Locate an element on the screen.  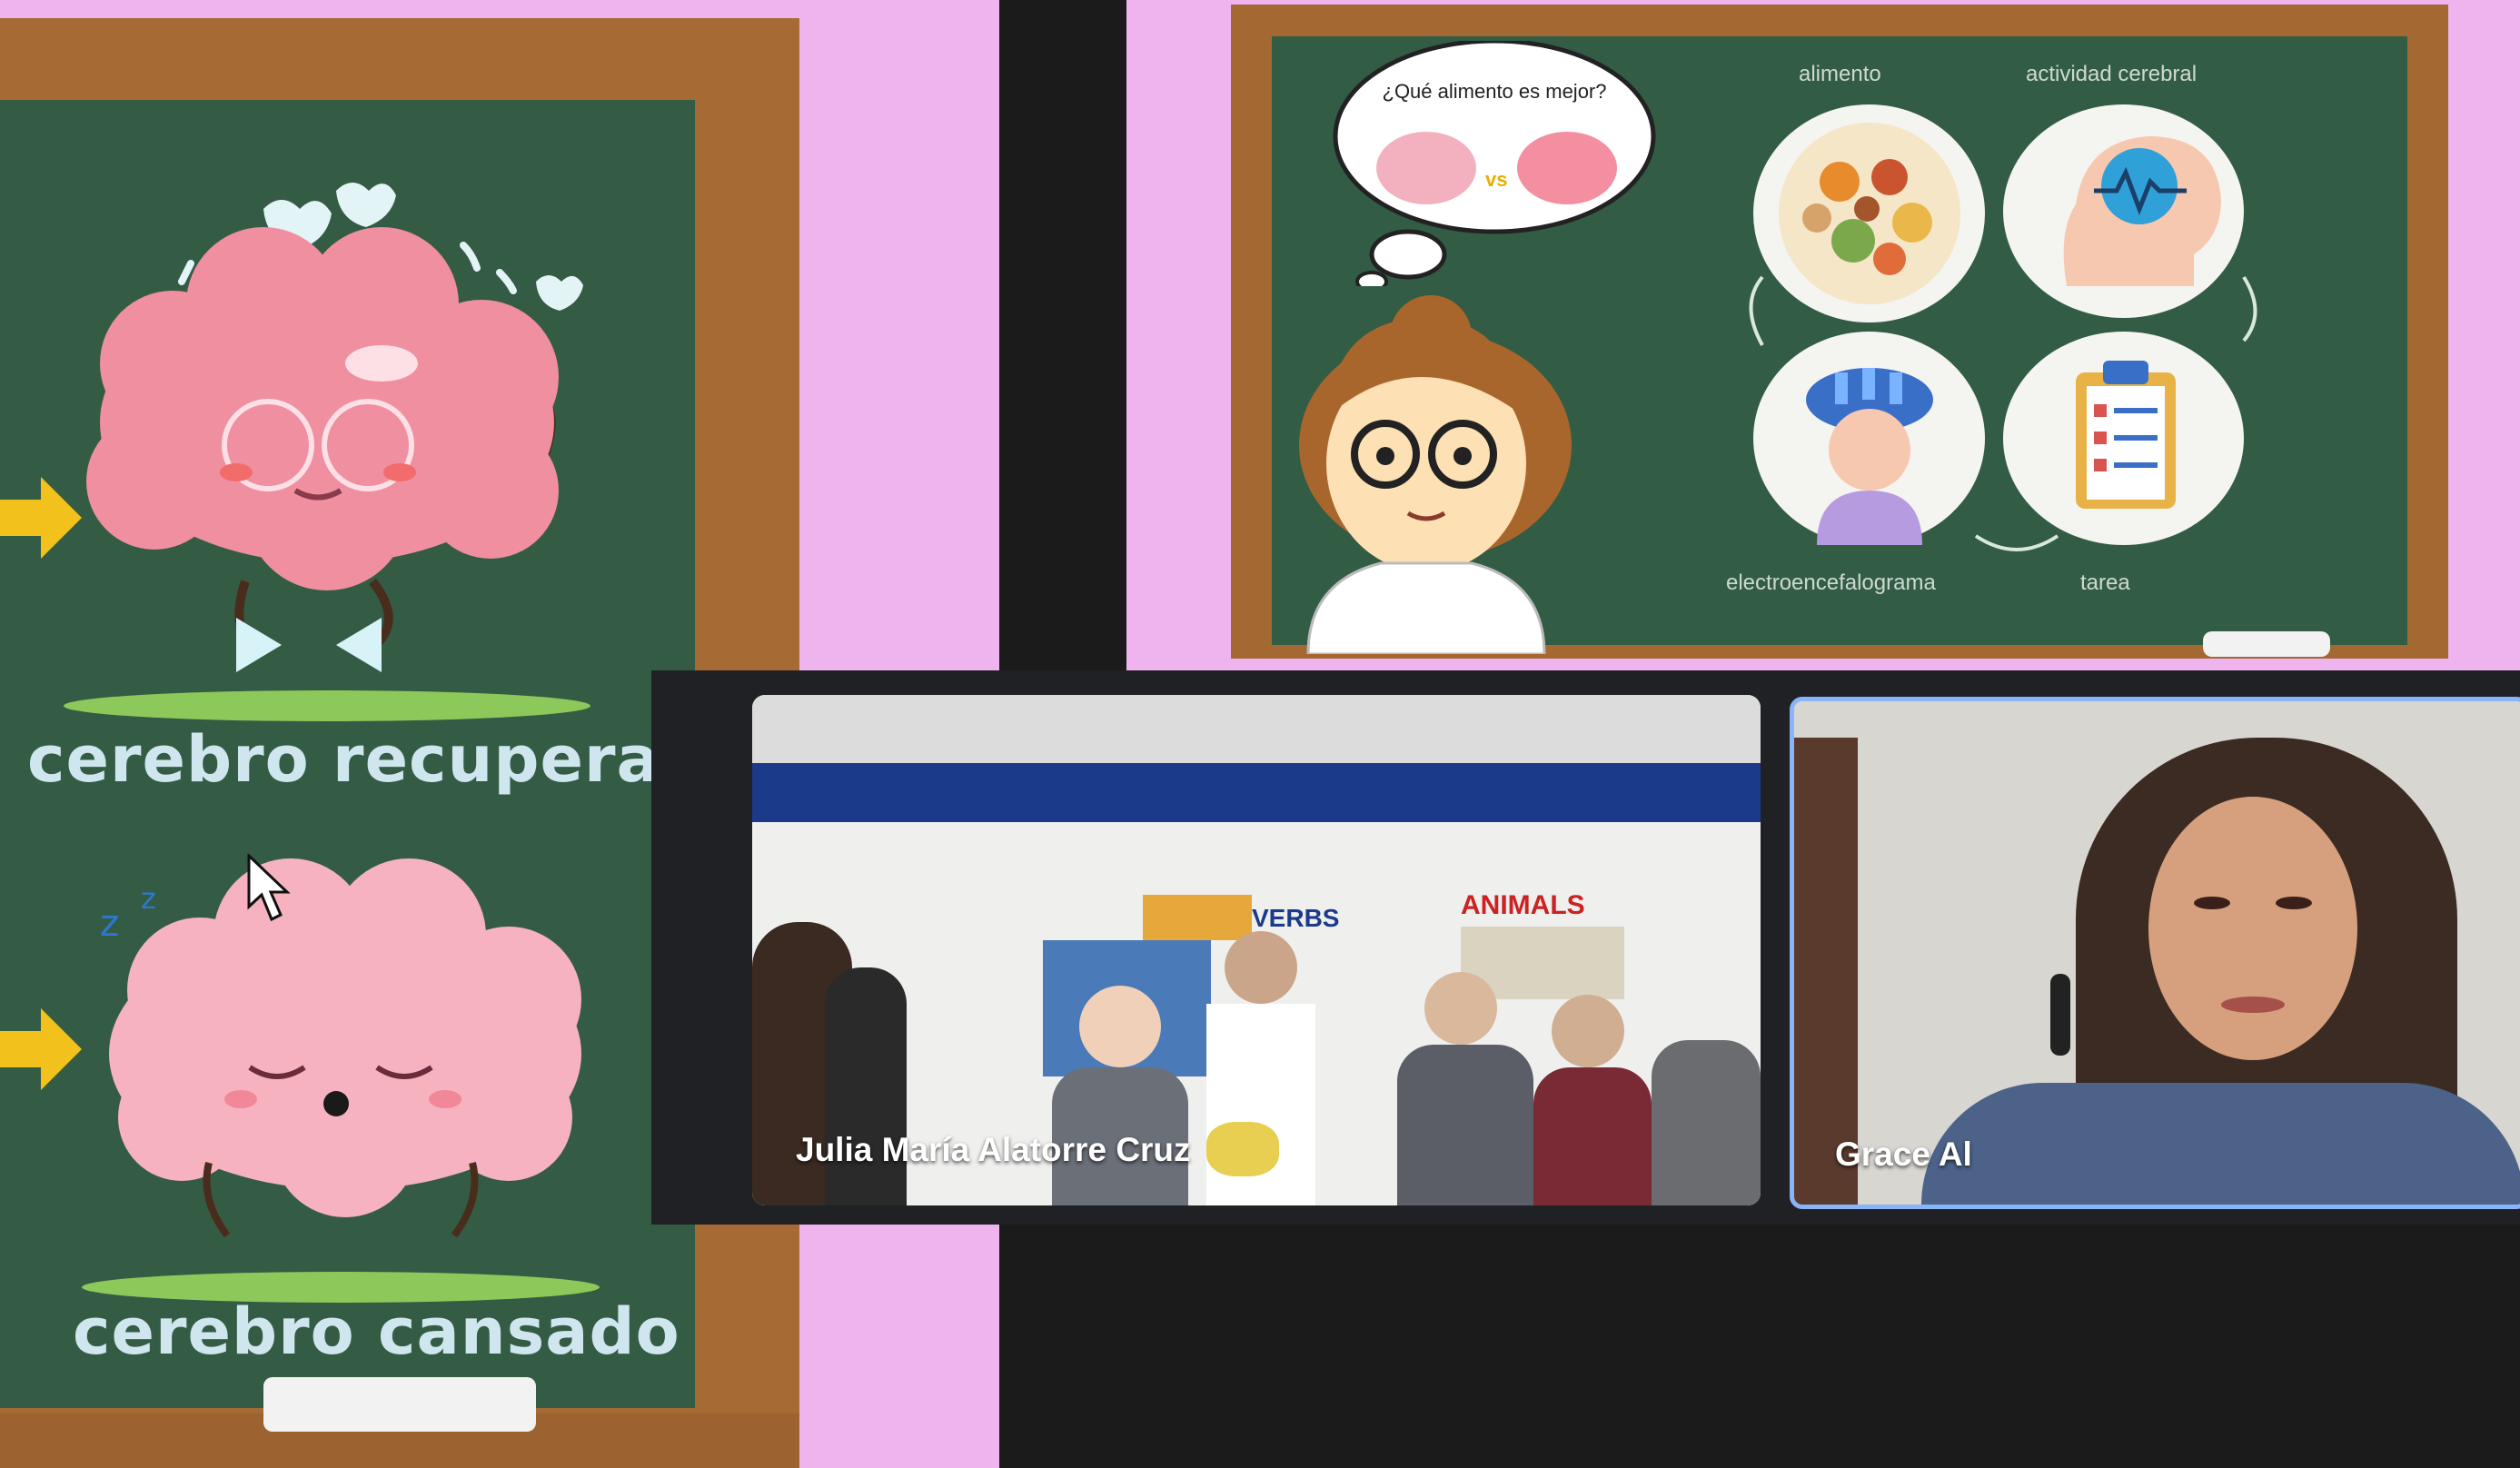
happy-brain-illustration is located at coordinates (334, 427).